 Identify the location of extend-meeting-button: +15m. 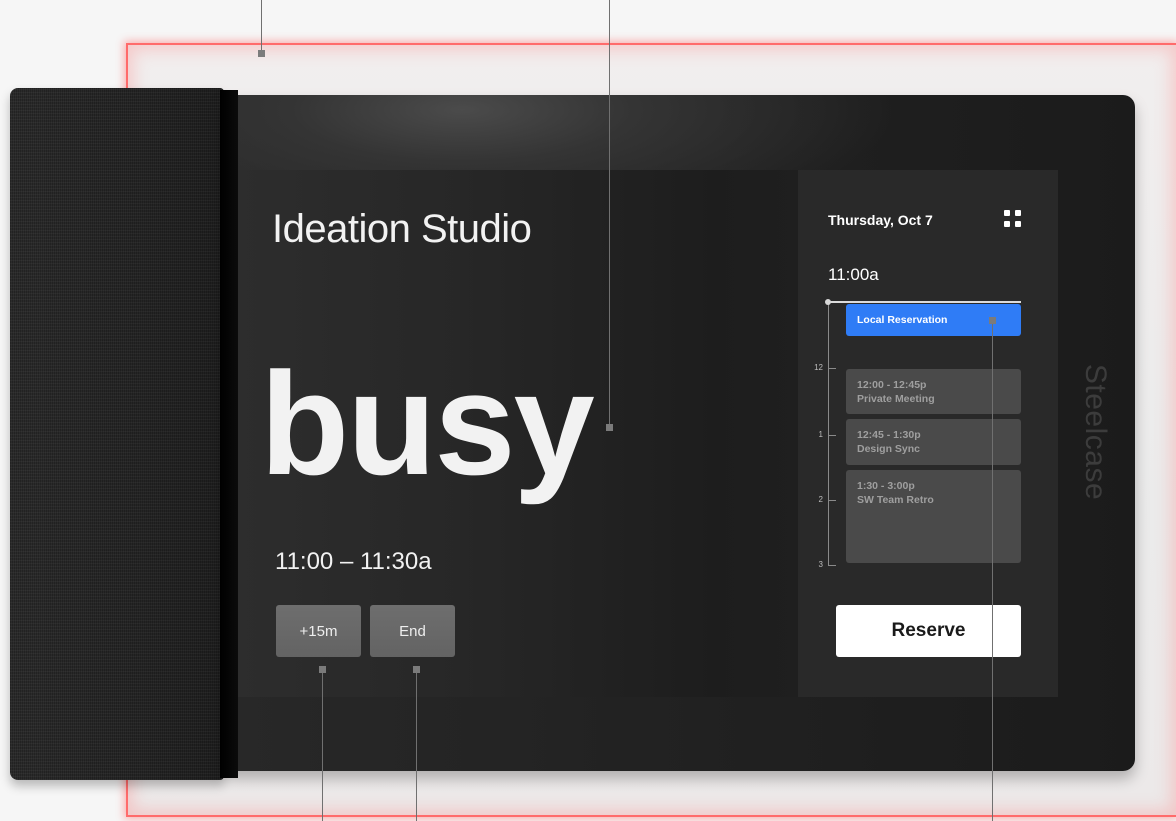
(318, 631).